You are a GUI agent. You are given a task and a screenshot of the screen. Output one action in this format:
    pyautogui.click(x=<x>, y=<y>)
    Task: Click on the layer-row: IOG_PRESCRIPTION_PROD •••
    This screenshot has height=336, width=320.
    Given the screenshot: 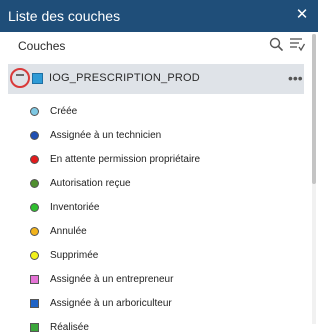 What is the action you would take?
    pyautogui.click(x=156, y=79)
    